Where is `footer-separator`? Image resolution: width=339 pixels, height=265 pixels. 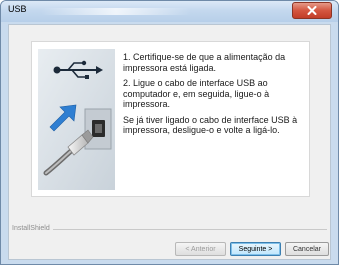 footer-separator is located at coordinates (169, 229).